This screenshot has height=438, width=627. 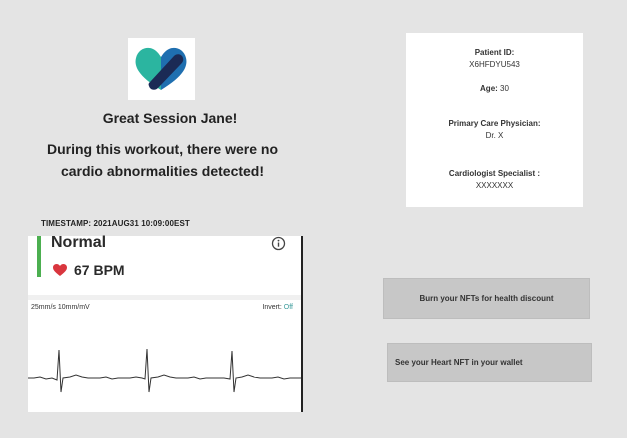 I want to click on greeting-title: Great Session Jane!, so click(x=170, y=118).